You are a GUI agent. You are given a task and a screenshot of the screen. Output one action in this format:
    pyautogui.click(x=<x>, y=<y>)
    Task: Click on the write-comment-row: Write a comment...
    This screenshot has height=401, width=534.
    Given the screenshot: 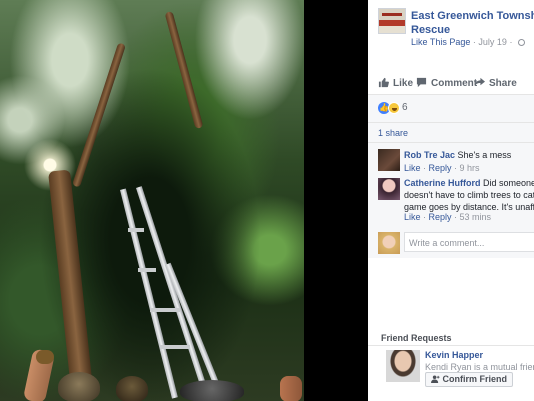 What is the action you would take?
    pyautogui.click(x=451, y=244)
    